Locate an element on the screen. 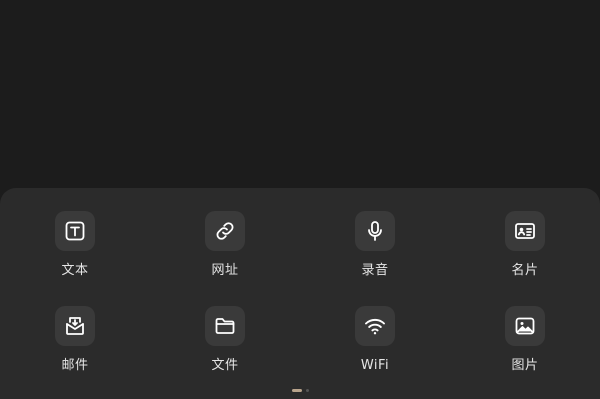  option-image: 图片 is located at coordinates (525, 346).